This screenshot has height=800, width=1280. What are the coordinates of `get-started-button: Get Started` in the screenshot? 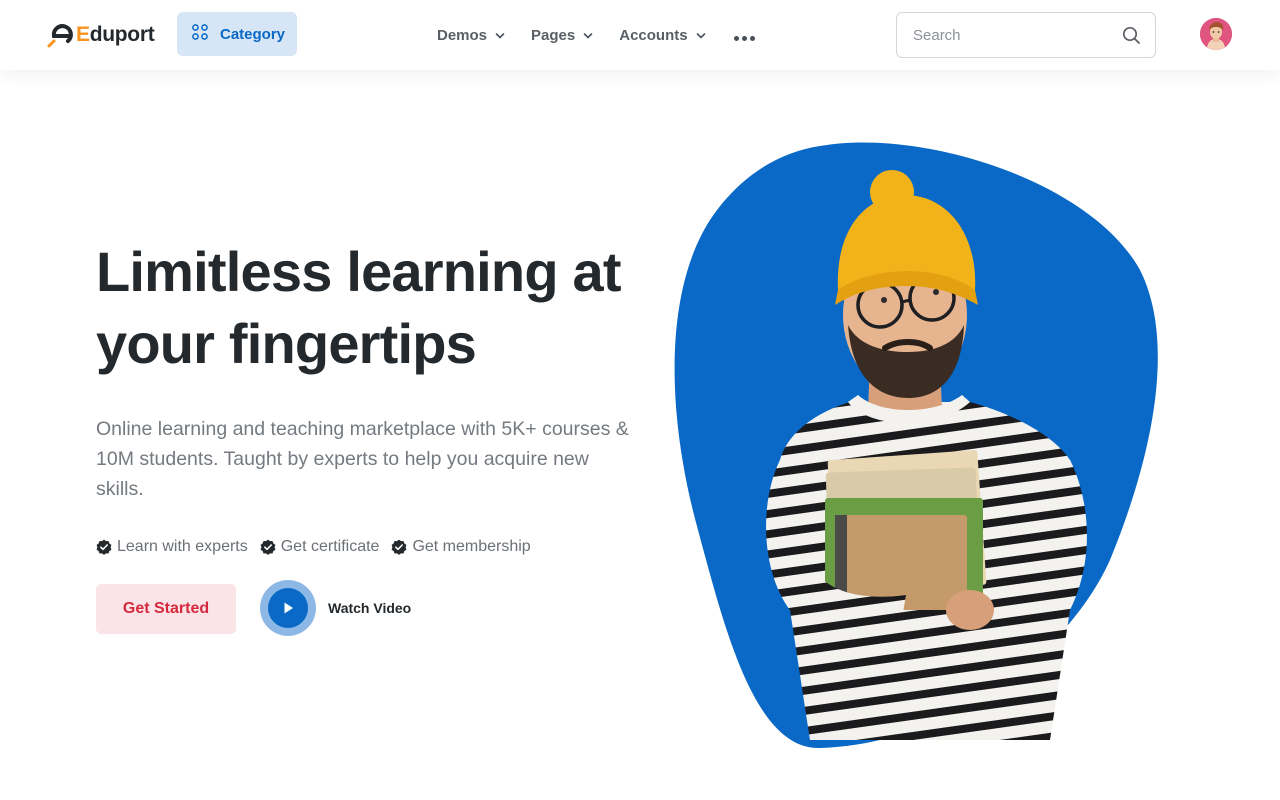 It's located at (166, 609).